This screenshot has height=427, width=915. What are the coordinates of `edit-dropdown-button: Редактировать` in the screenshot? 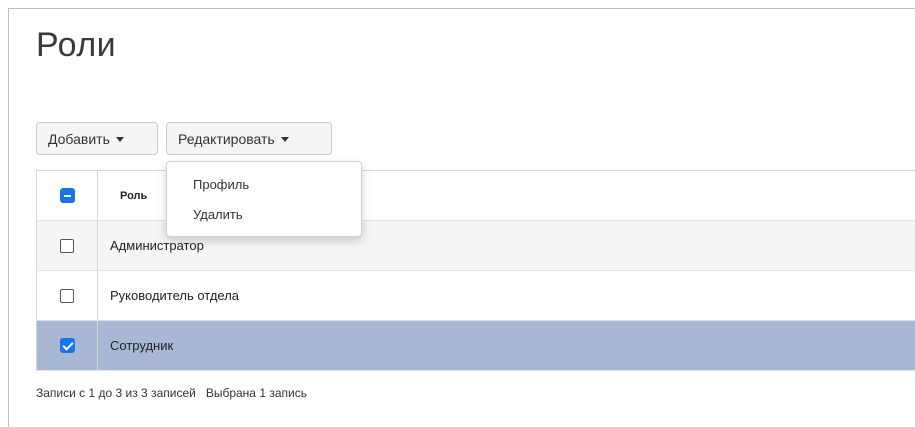 It's located at (249, 138).